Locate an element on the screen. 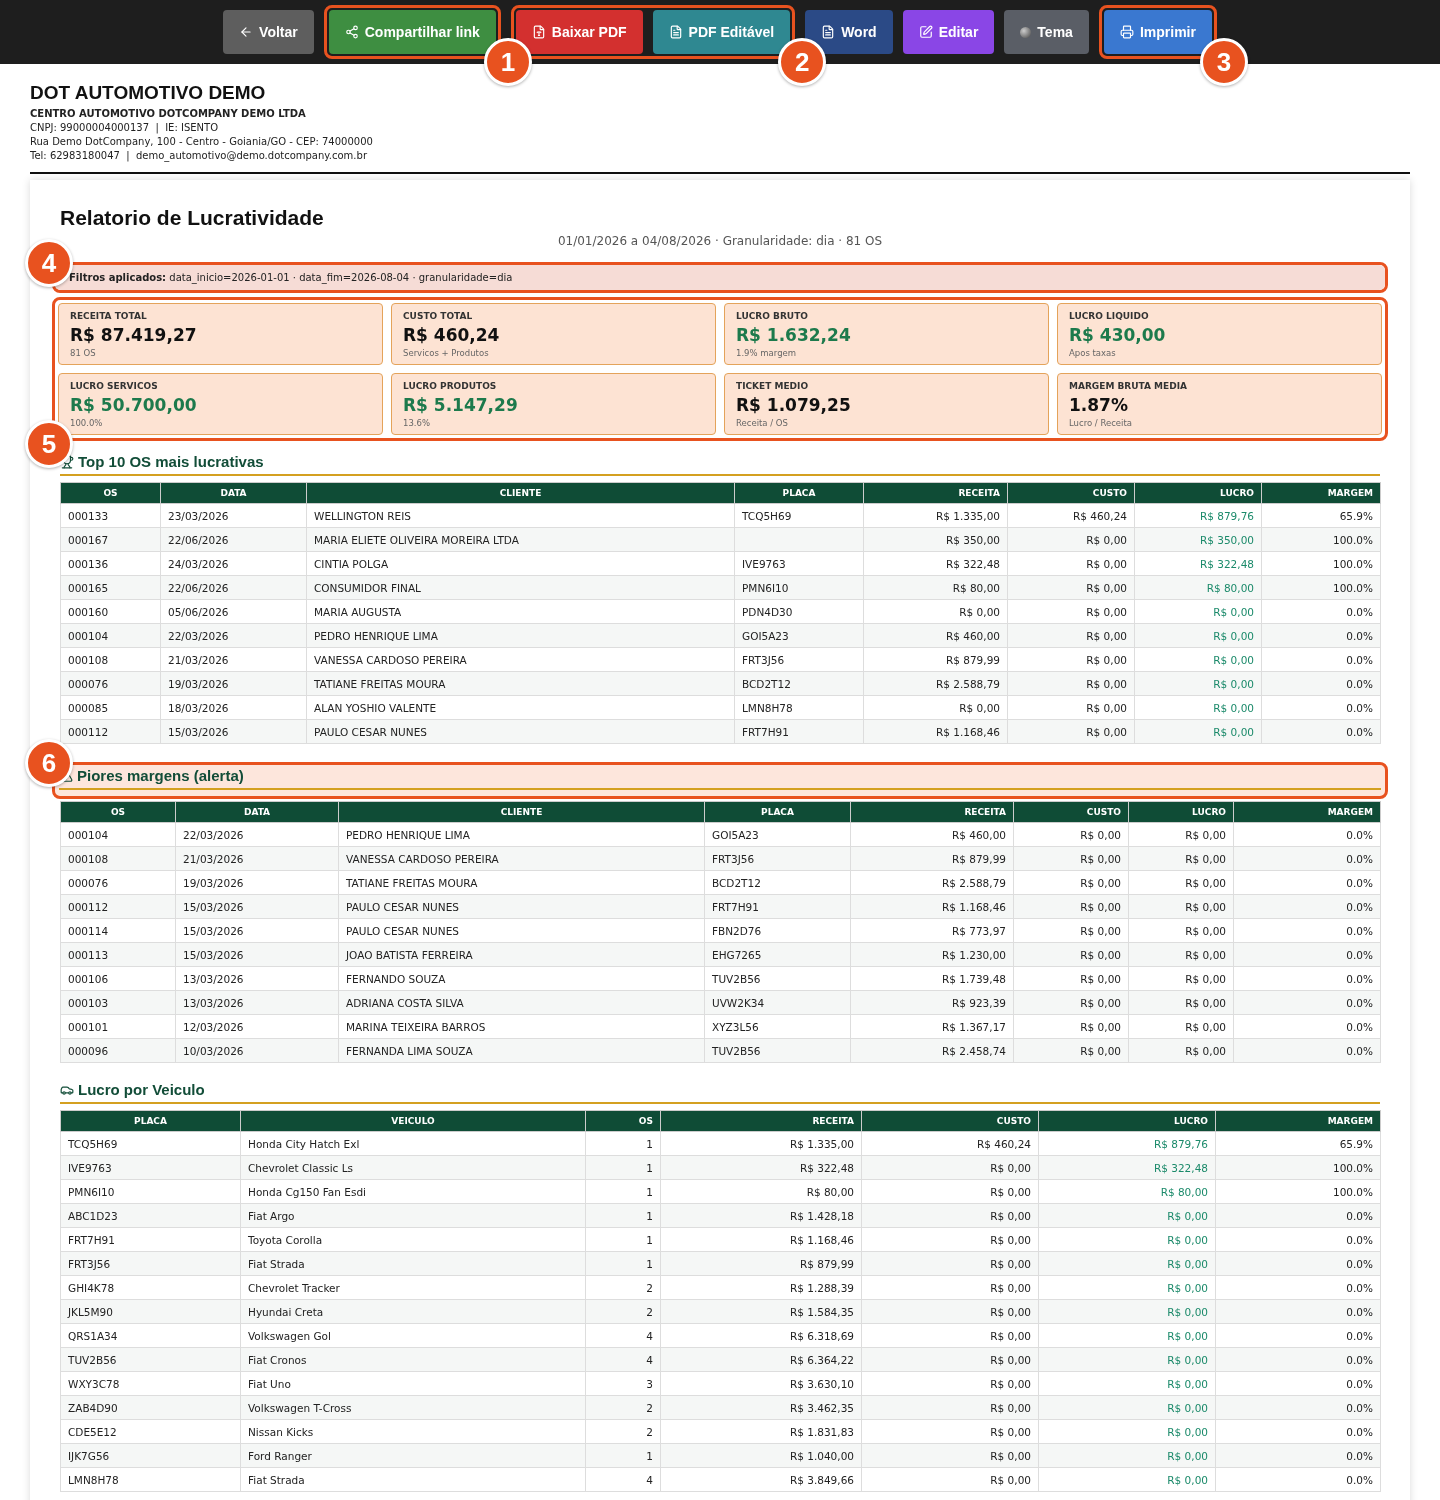  circle-icon is located at coordinates (1026, 32).